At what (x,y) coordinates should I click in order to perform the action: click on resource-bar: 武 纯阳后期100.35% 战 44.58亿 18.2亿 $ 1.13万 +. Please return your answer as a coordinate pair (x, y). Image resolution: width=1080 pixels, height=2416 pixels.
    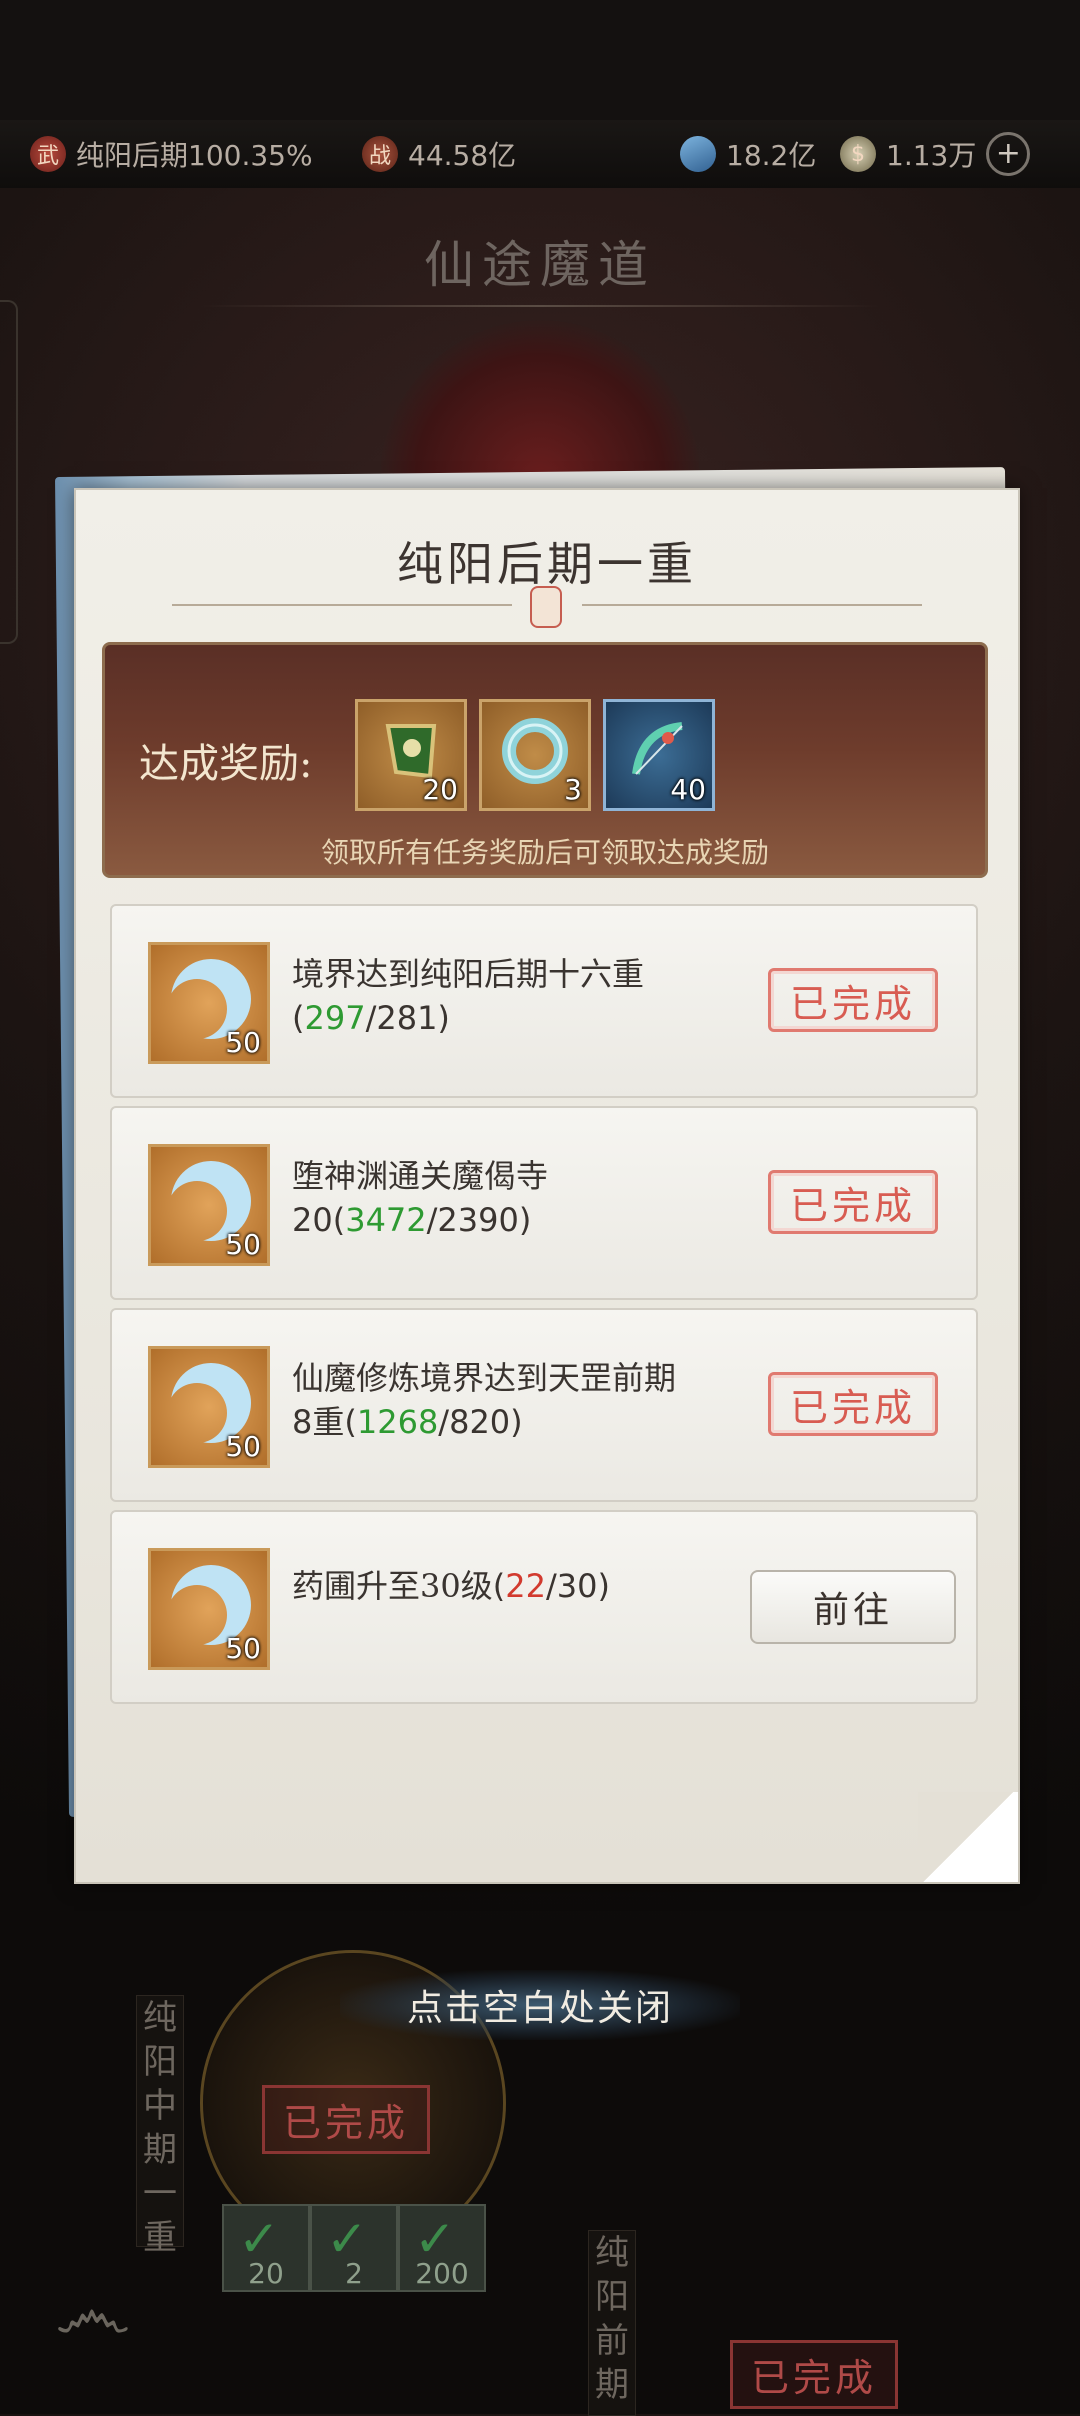
    Looking at the image, I should click on (540, 154).